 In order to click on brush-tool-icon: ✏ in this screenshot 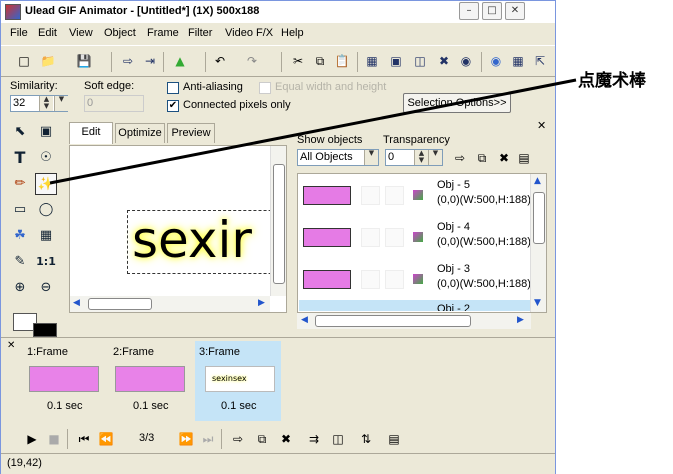, I will do `click(20, 184)`.